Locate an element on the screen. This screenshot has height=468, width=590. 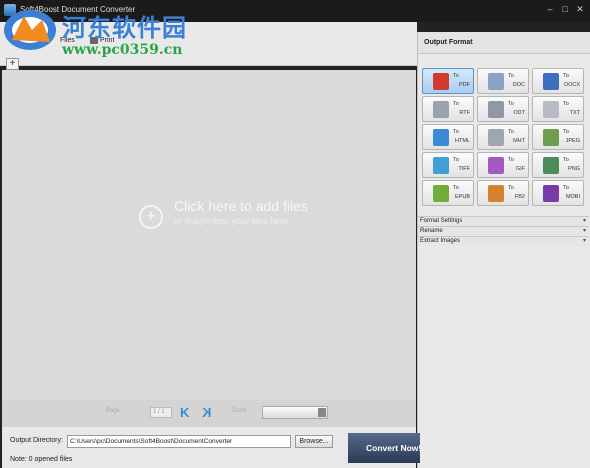
format-button-gif: To GIF is located at coordinates (503, 165).